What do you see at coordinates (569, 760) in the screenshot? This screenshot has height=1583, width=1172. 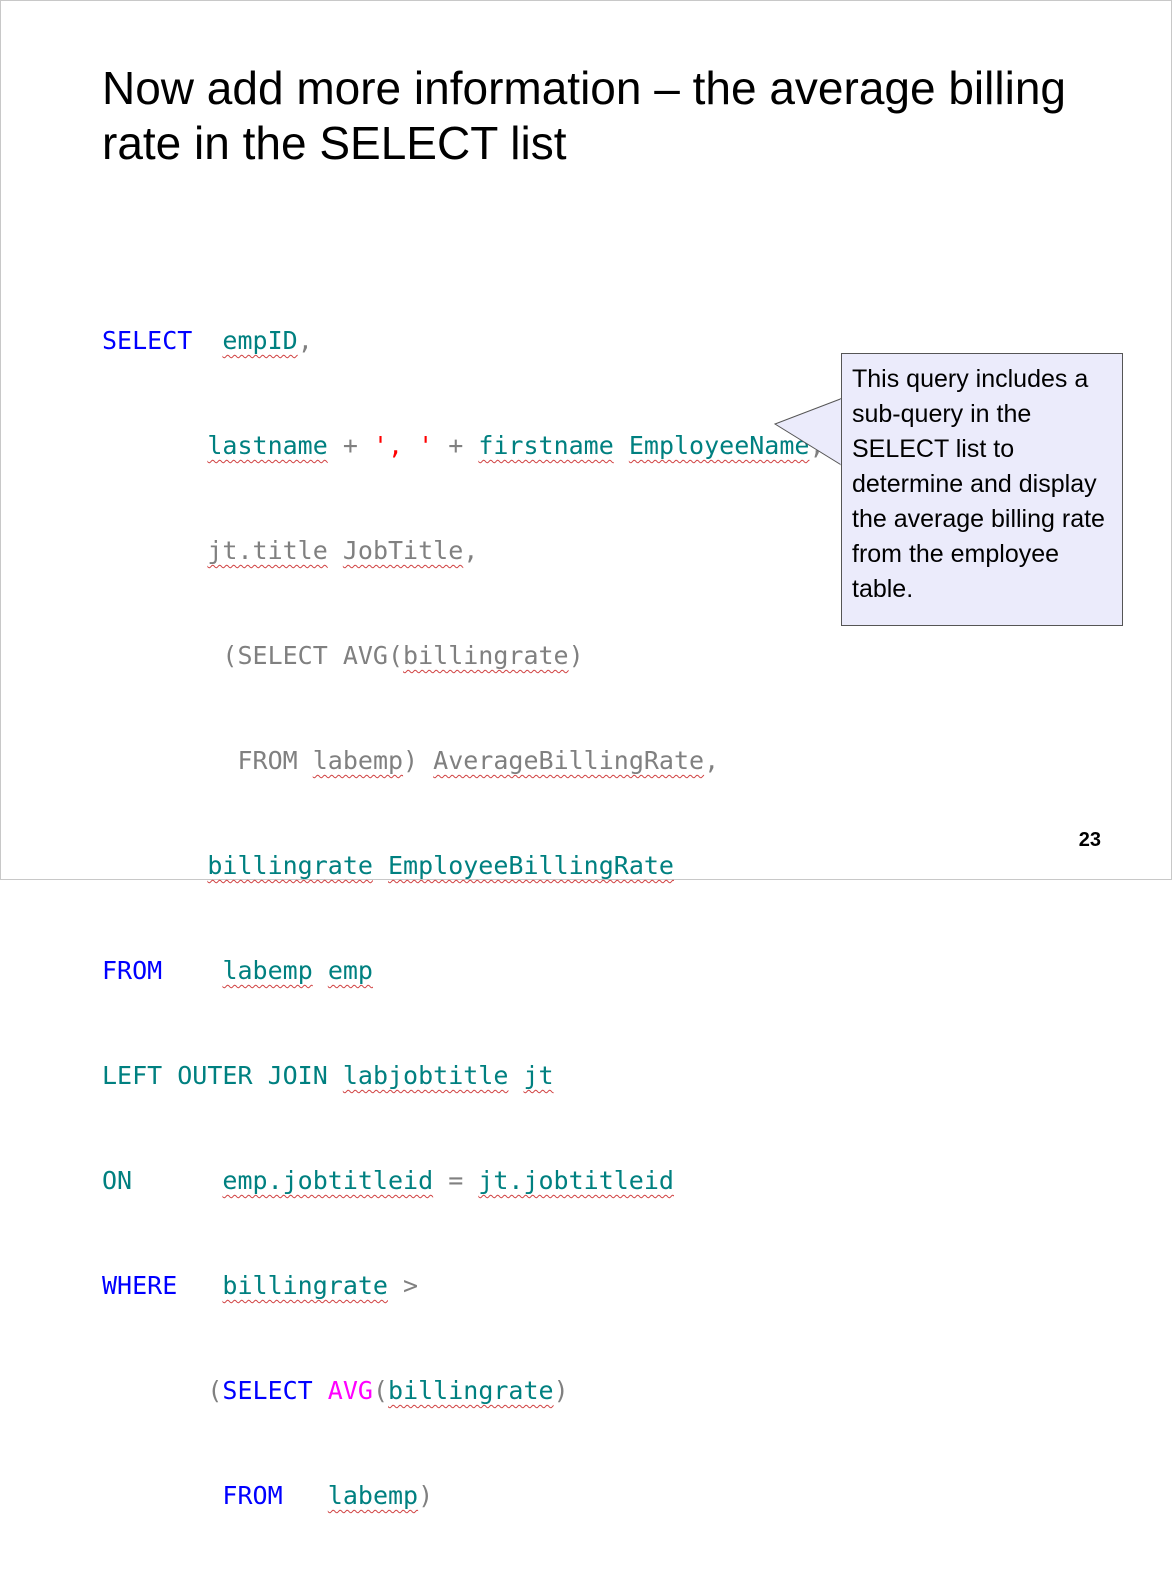 I see `alias-averagebillingrate: AverageBillingRate` at bounding box center [569, 760].